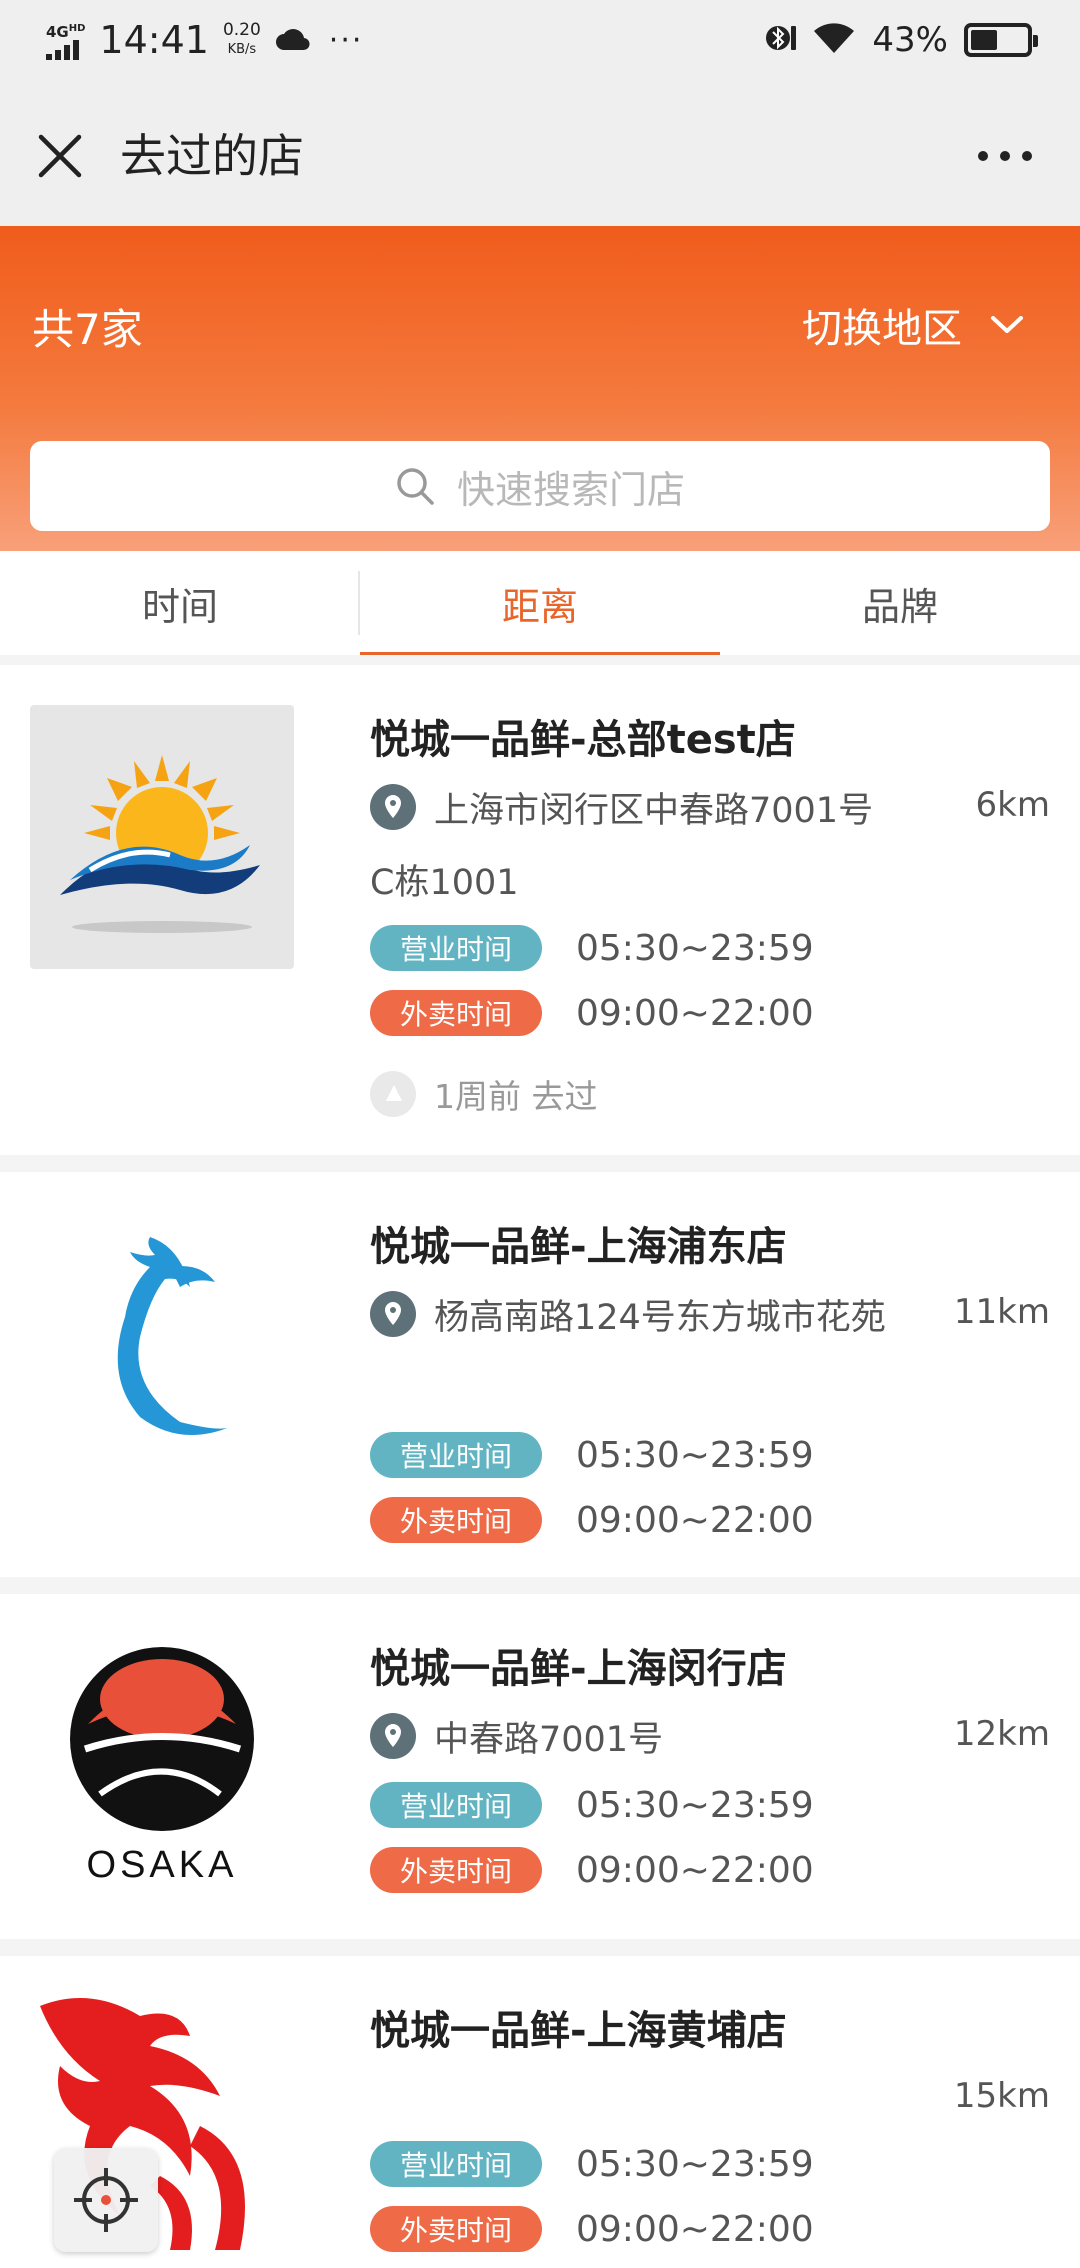 This screenshot has height=2268, width=1080. Describe the element at coordinates (630, 1740) in the screenshot. I see `store-address: 中春路7001号` at that location.